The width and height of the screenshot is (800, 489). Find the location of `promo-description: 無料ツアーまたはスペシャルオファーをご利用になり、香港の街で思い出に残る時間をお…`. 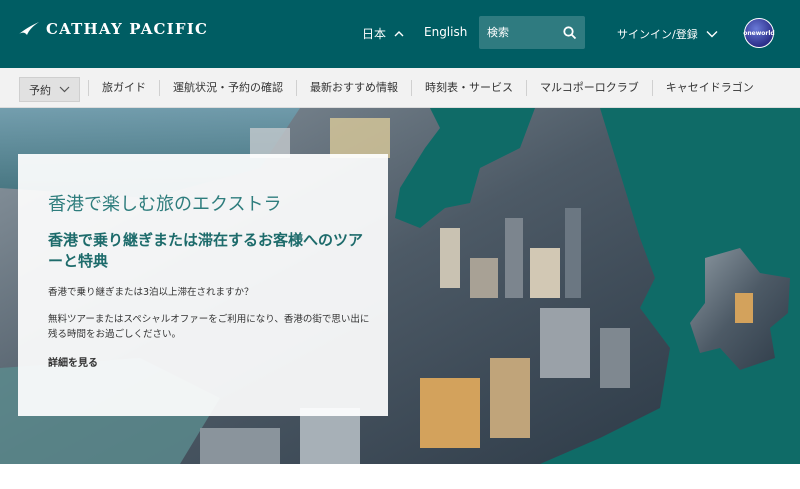

promo-description: 無料ツアーまたはスペシャルオファーをご利用になり、香港の街で思い出に残る時間をお… is located at coordinates (209, 327).